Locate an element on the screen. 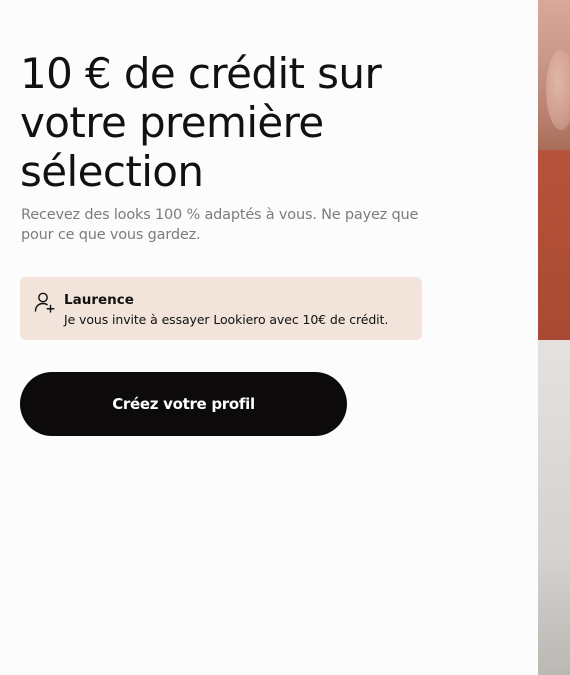 This screenshot has width=570, height=675. create-profile-button: Créez votre profil is located at coordinates (183, 404).